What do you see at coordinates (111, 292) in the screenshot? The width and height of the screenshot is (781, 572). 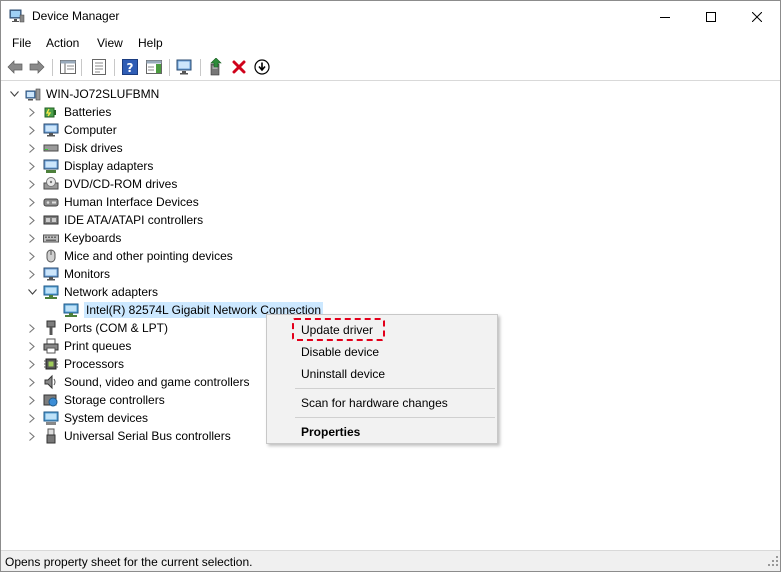 I see `tree-category-label: Network adapters` at bounding box center [111, 292].